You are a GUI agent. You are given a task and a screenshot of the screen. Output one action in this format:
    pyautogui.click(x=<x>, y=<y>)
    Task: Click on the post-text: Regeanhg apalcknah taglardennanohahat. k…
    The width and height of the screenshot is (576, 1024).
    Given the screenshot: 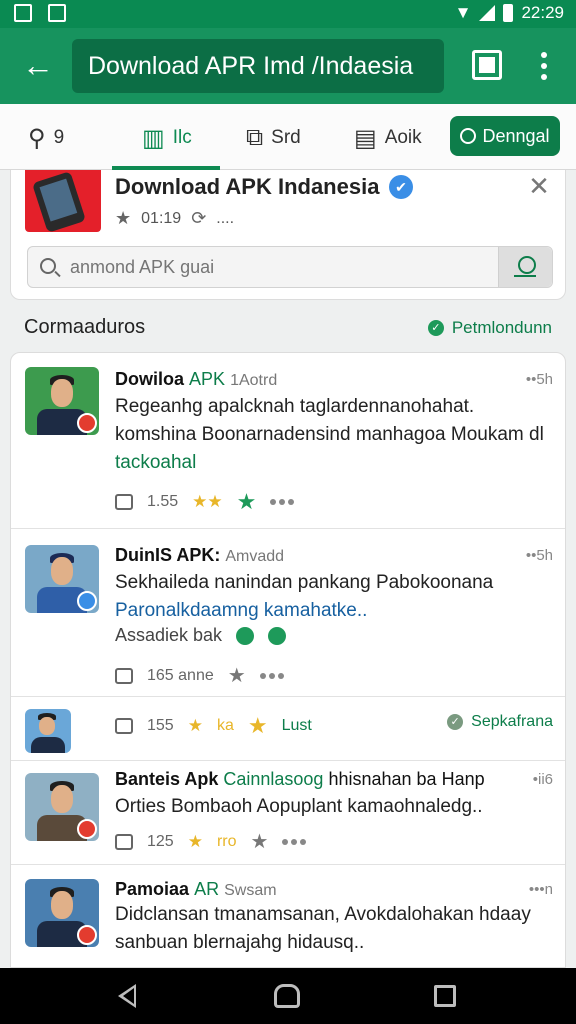 What is the action you would take?
    pyautogui.click(x=329, y=434)
    